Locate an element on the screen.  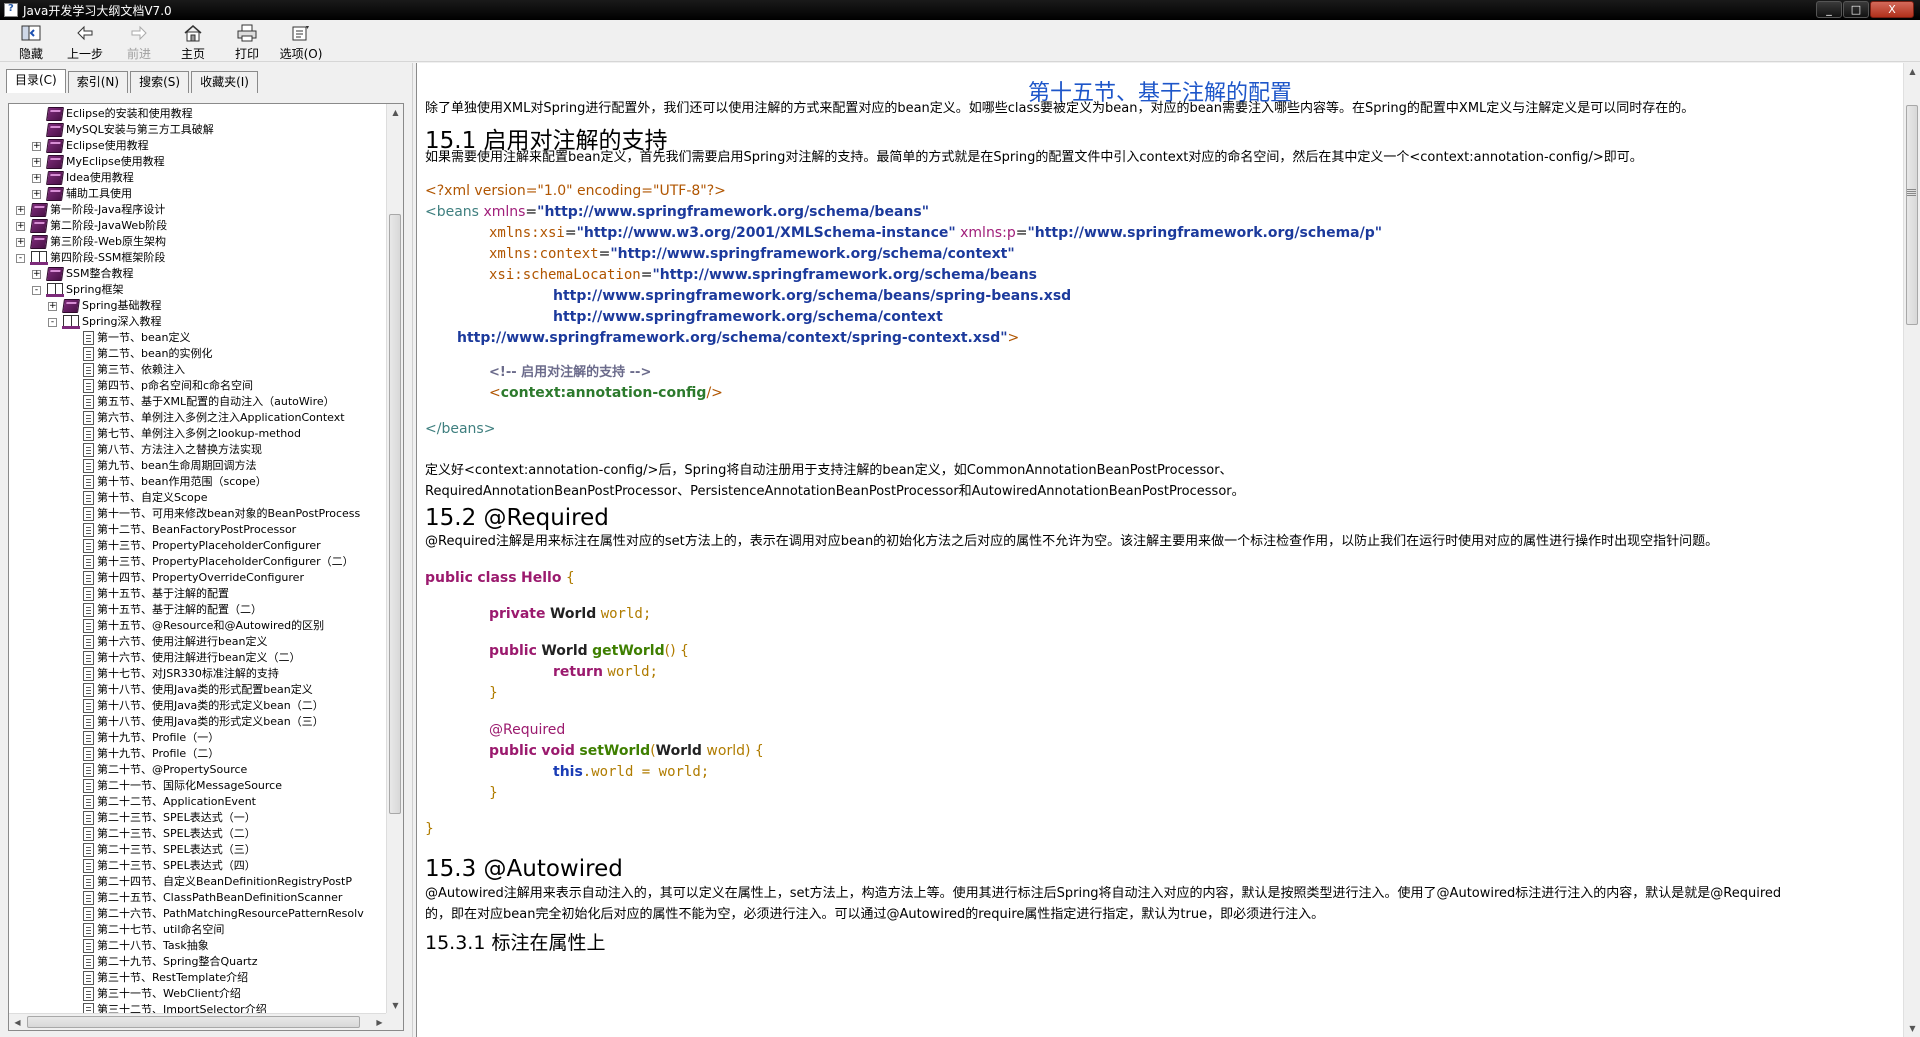
tree-item: 第十八节、使用Java类的形式定义bean（三） is located at coordinates (194, 722).